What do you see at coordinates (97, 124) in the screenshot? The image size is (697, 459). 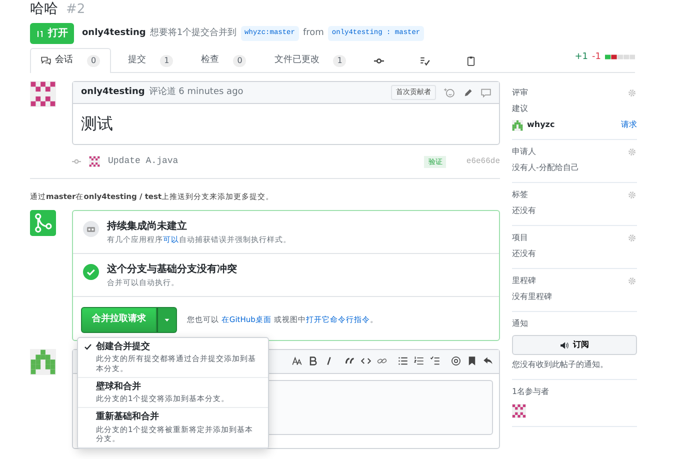 I see `comment-body: 测试` at bounding box center [97, 124].